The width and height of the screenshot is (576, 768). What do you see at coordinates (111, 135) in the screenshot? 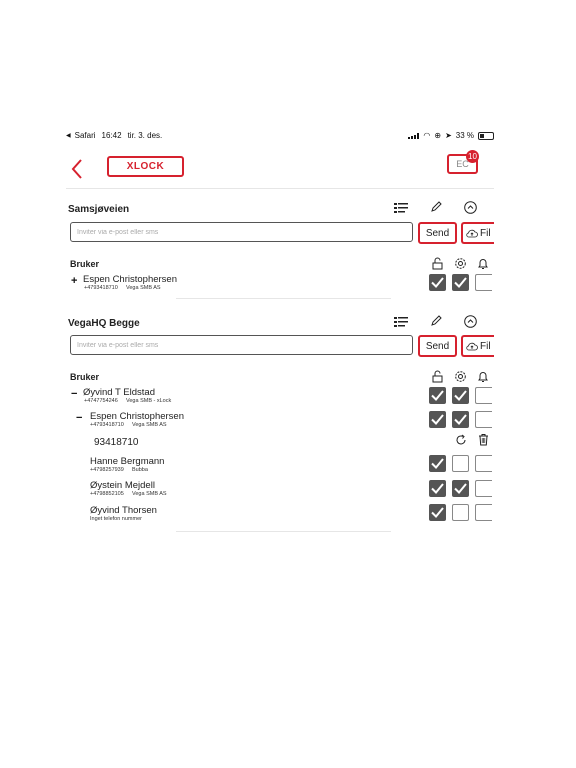
I see `status-time: 16:42` at bounding box center [111, 135].